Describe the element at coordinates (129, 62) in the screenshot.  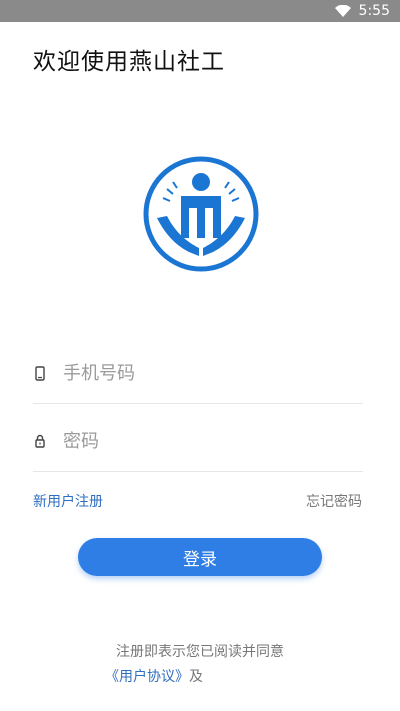
I see `welcome-title: 欢迎使用燕山社工` at that location.